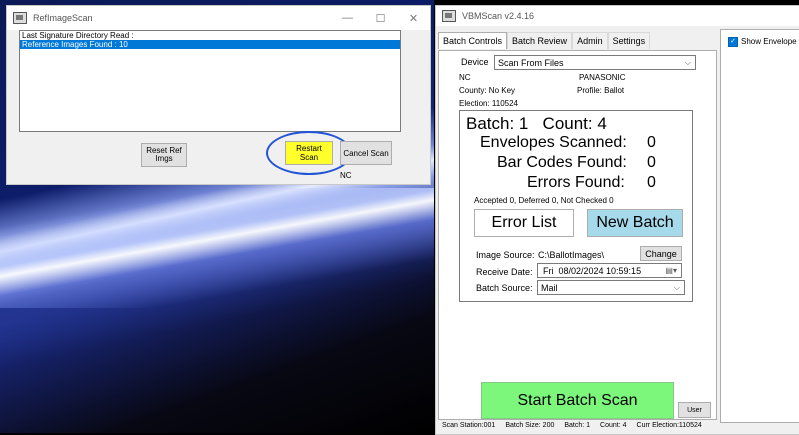 The image size is (799, 435). I want to click on batch-source-label: Batch Source:, so click(504, 288).